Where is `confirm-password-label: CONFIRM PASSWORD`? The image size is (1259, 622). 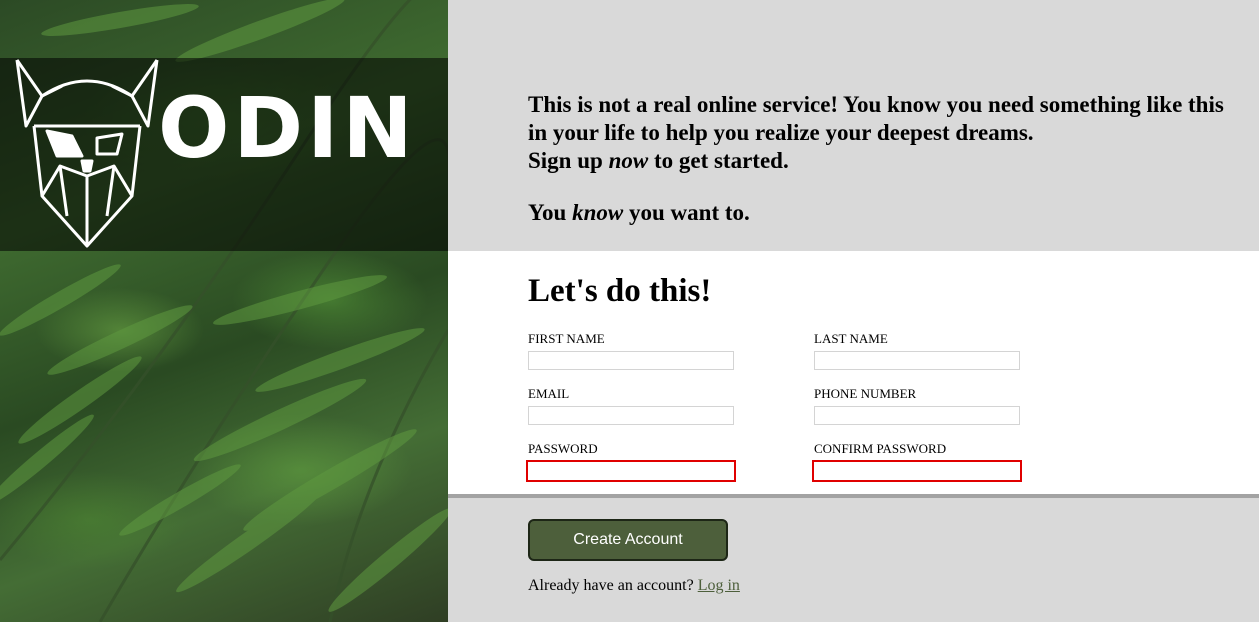 confirm-password-label: CONFIRM PASSWORD is located at coordinates (880, 448).